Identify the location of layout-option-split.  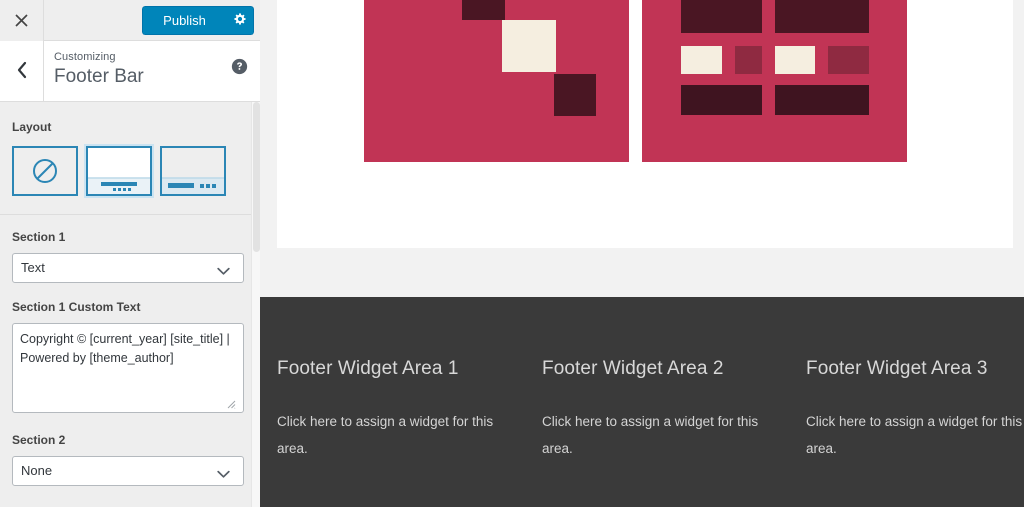
(193, 171).